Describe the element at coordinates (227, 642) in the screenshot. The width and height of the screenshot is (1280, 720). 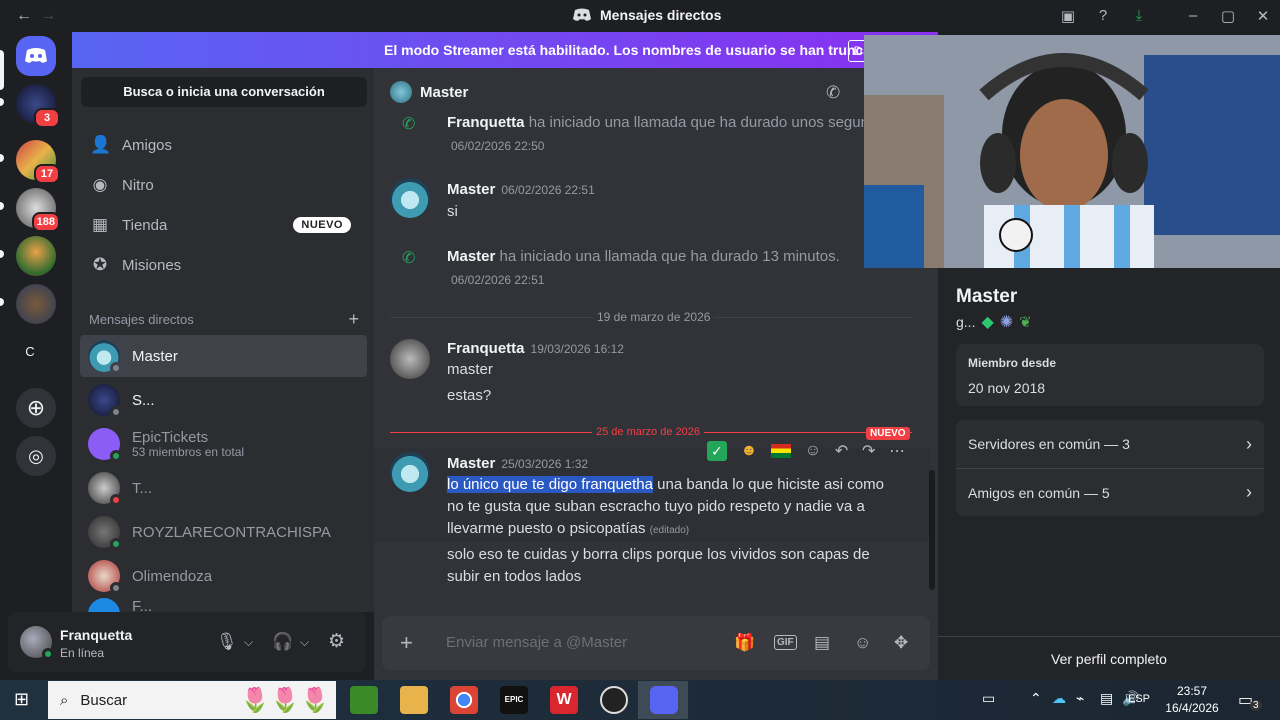
I see `microphone-icon: 🎙` at that location.